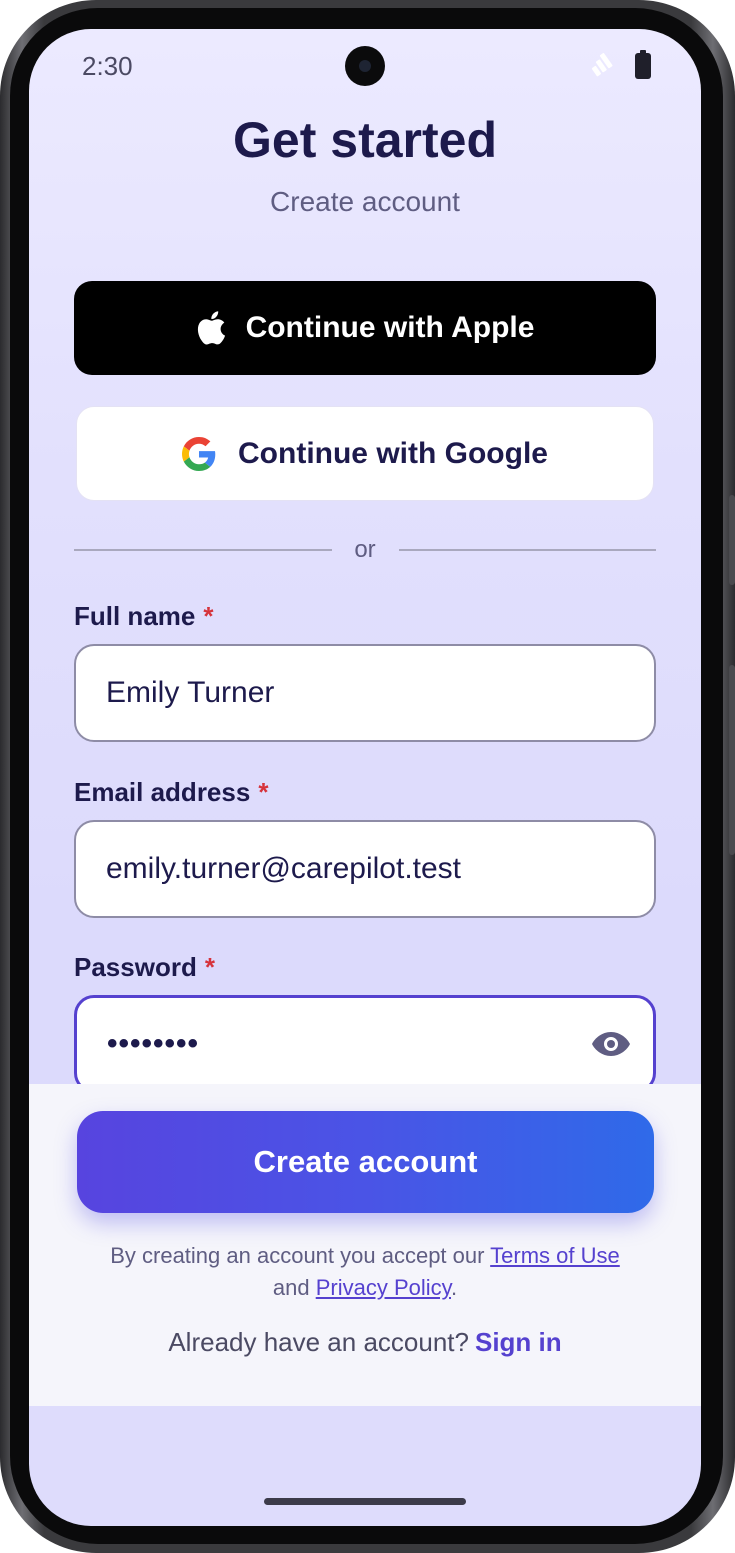 This screenshot has width=735, height=1553. I want to click on divider-text: or, so click(365, 549).